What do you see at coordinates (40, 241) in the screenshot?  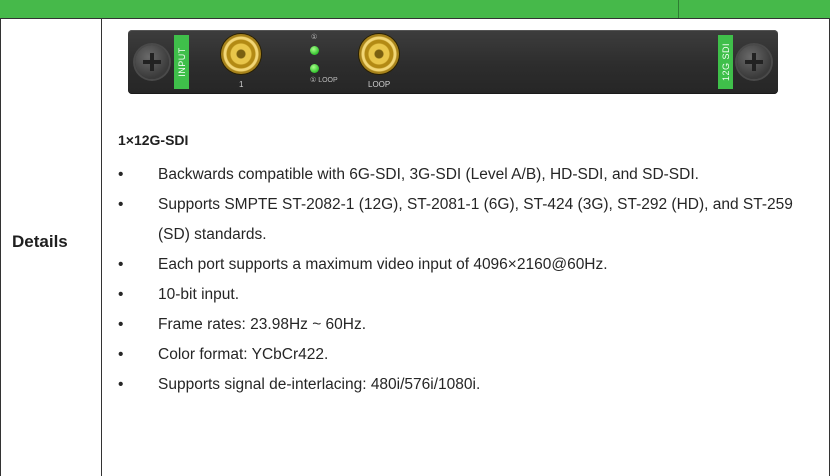 I see `row-label: Details` at bounding box center [40, 241].